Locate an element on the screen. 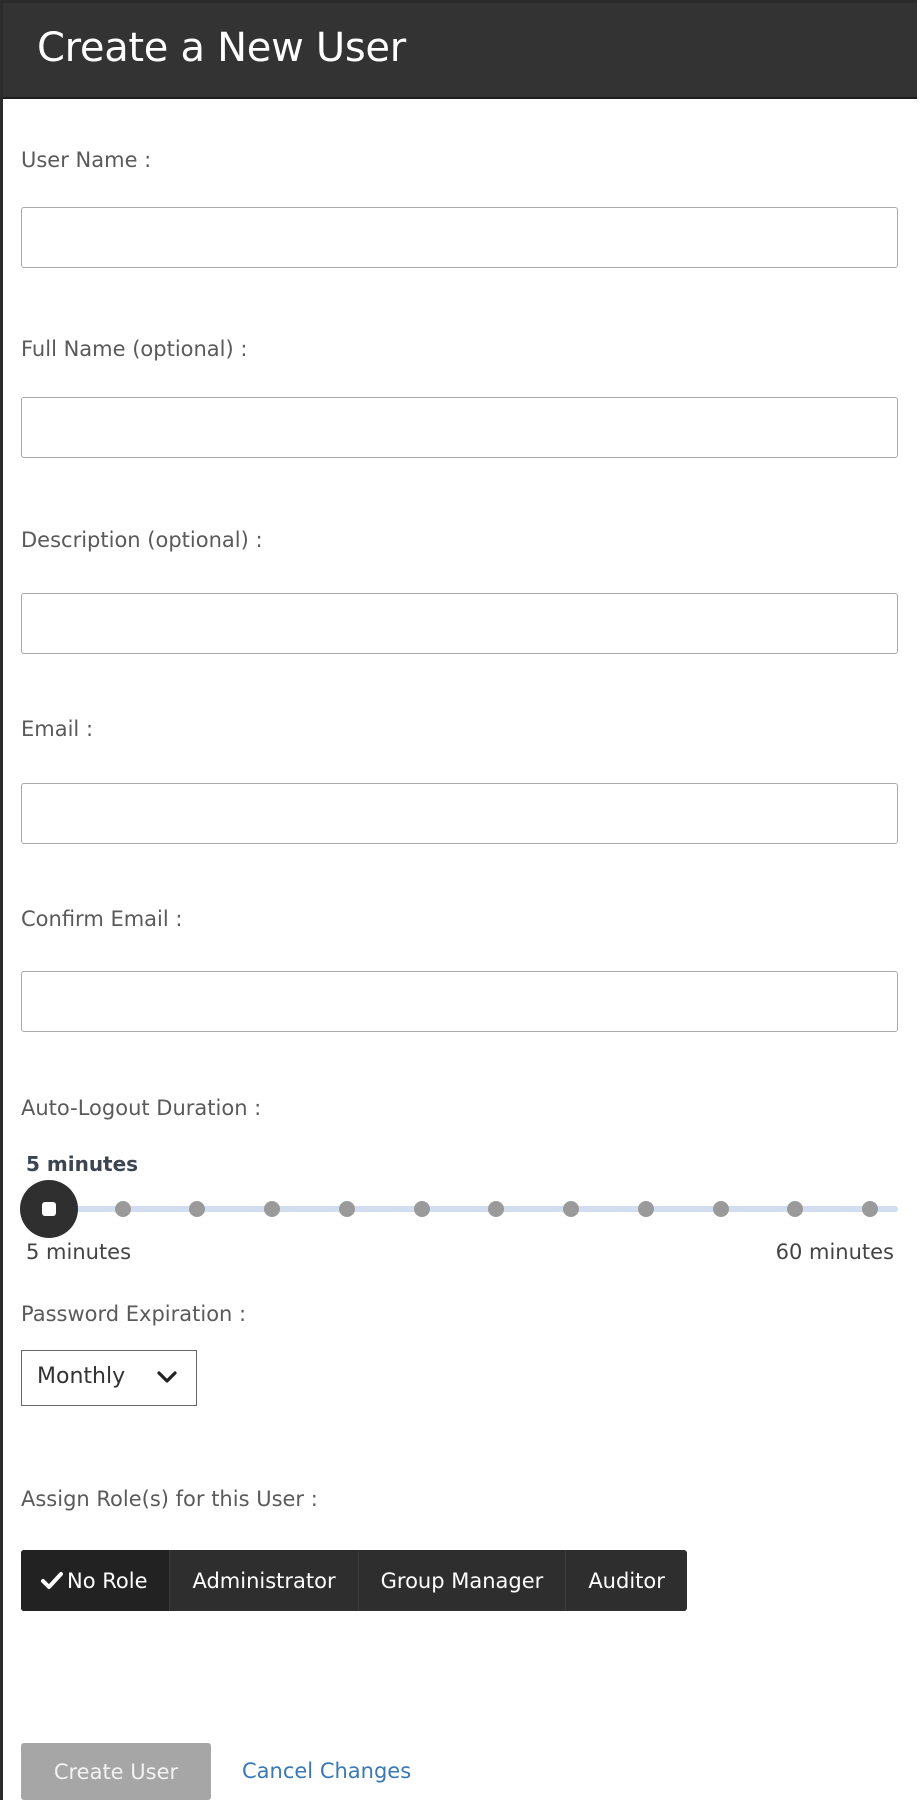  cancel-changes-link: Cancel Changes is located at coordinates (326, 1771).